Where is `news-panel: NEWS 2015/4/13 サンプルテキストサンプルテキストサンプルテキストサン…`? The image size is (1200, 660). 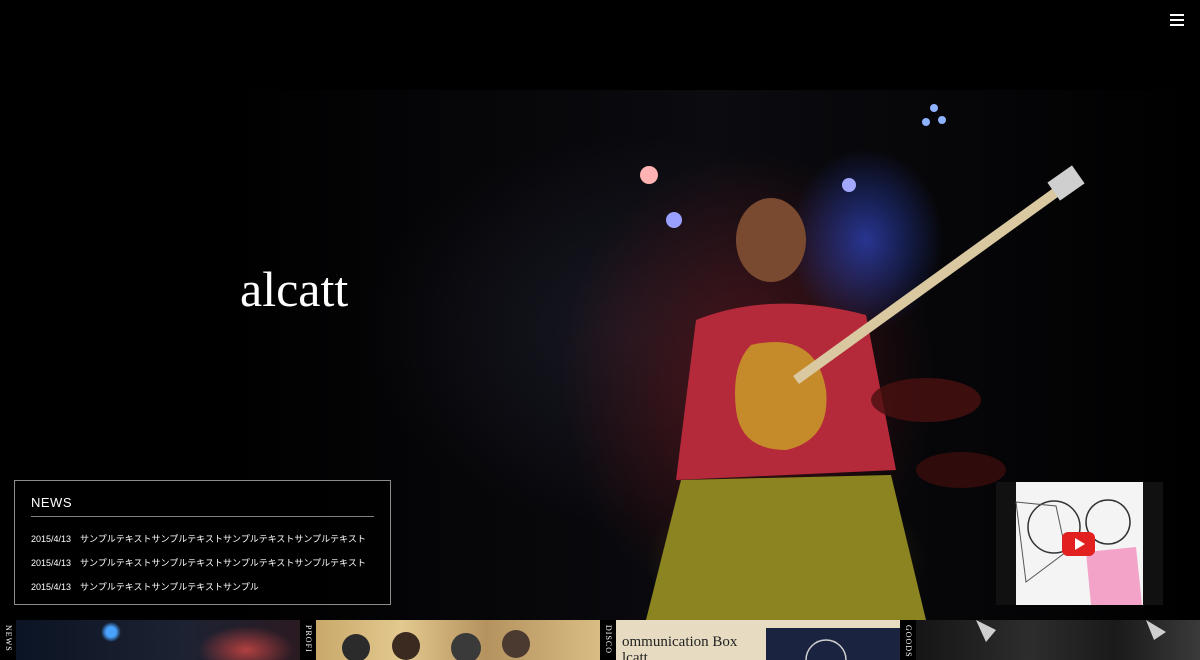 news-panel: NEWS 2015/4/13 サンプルテキストサンプルテキストサンプルテキストサン… is located at coordinates (202, 542).